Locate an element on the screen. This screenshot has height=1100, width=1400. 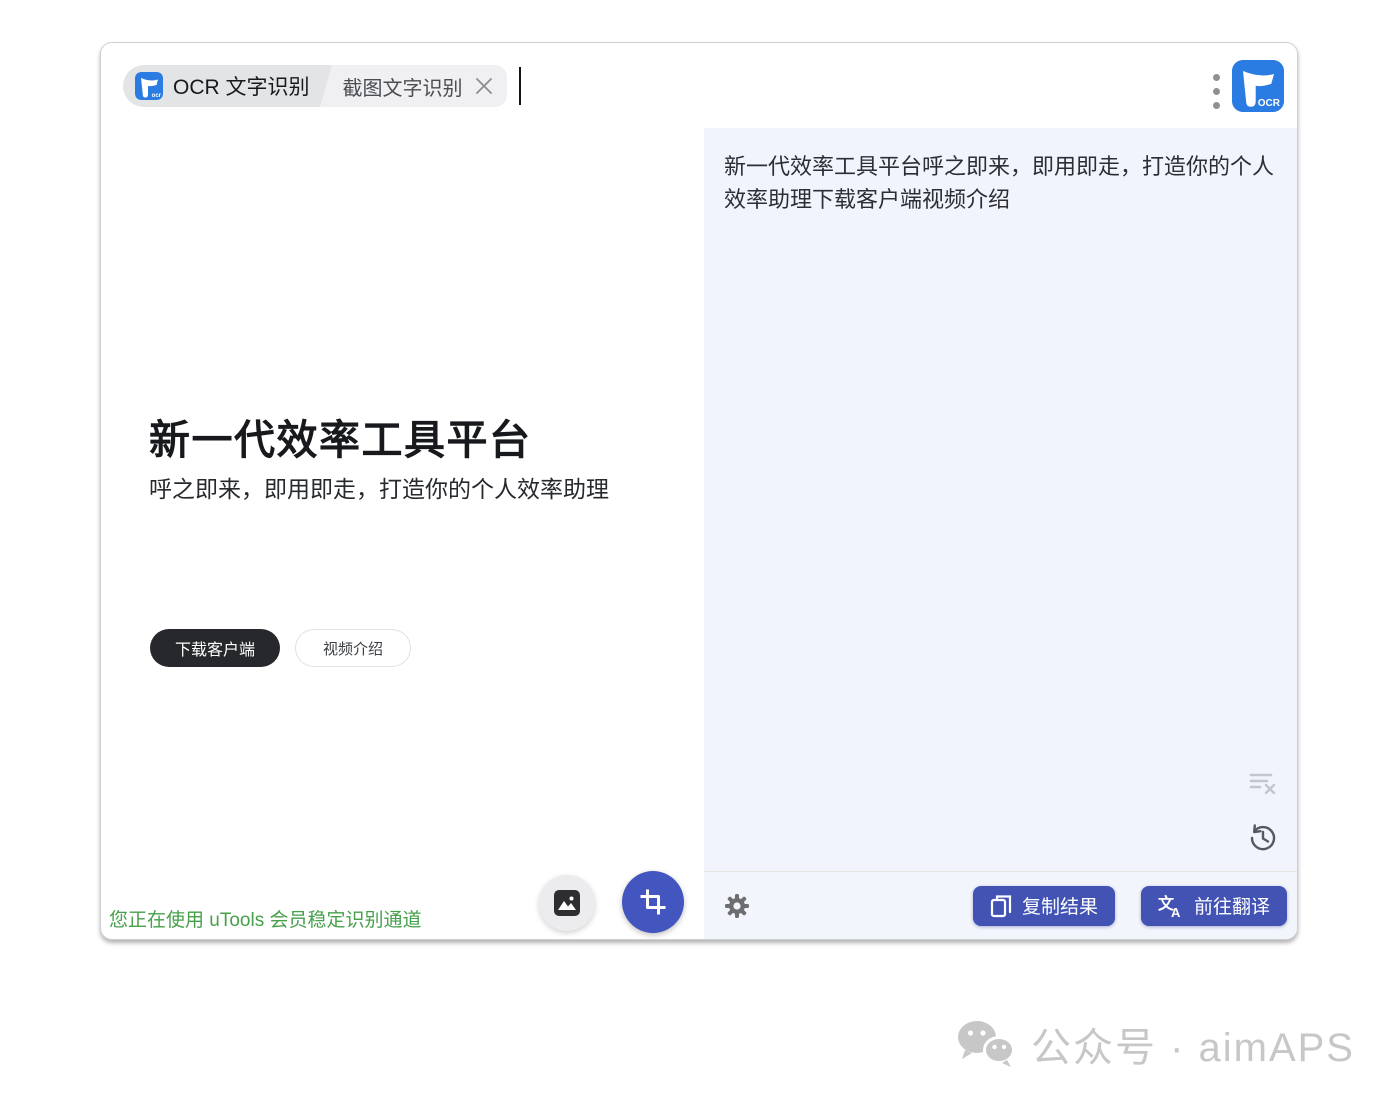
copy-result-label: 复制结果 is located at coordinates (1059, 907).